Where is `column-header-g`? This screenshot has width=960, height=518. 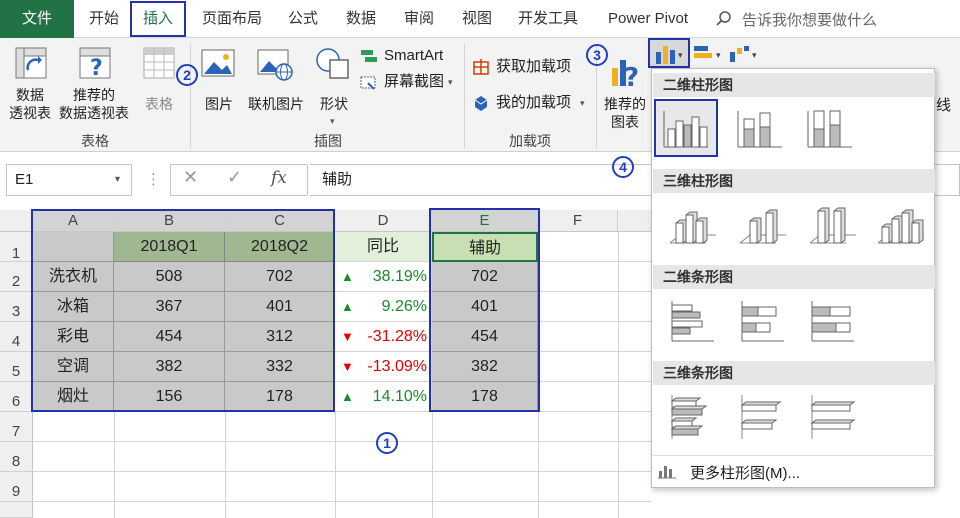 column-header-g is located at coordinates (635, 221).